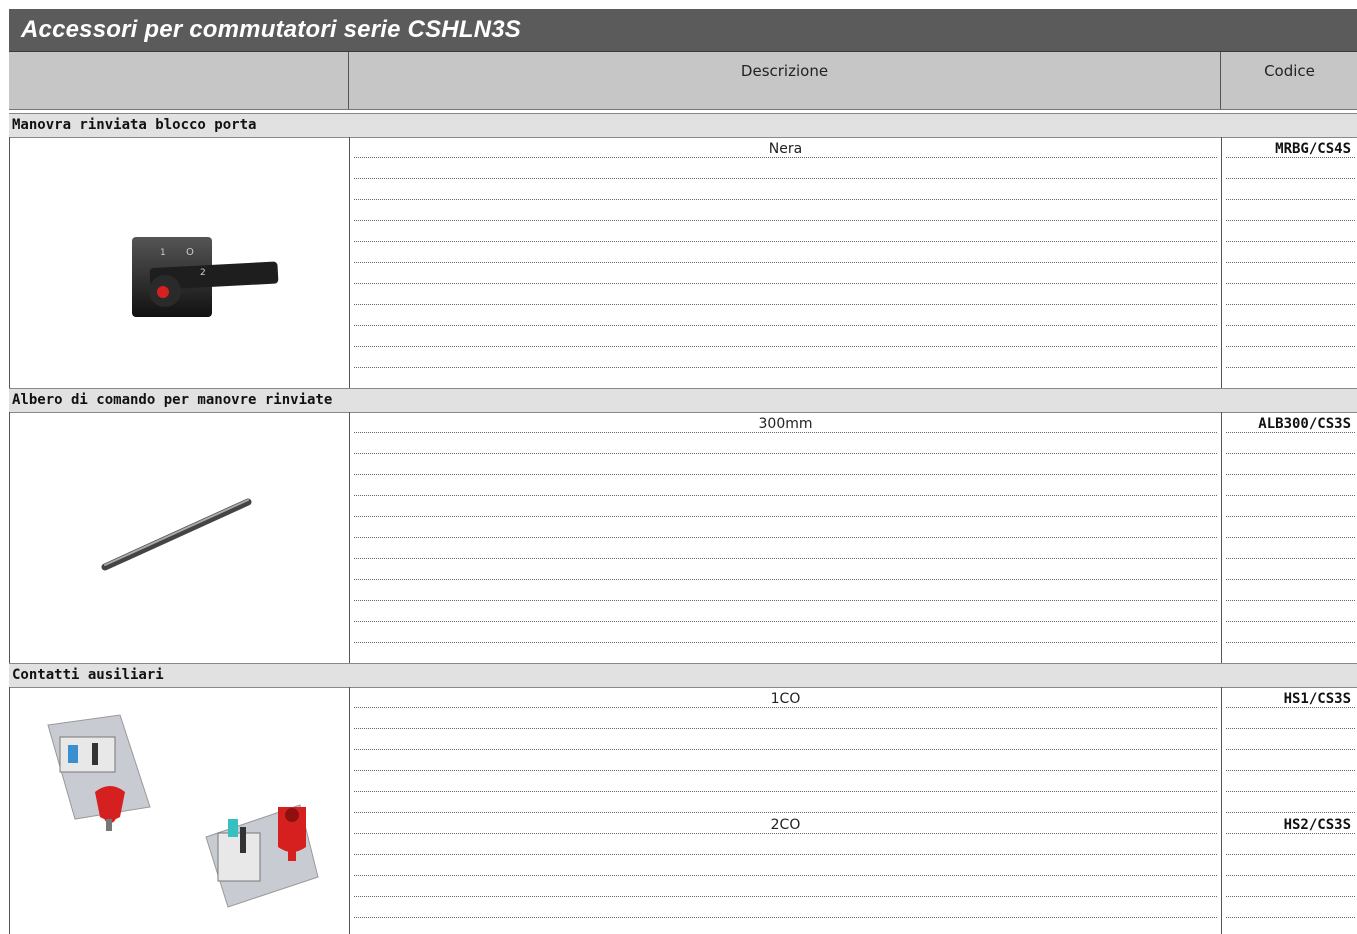 The image size is (1357, 934). I want to click on header-descrizione-label: Descrizione, so click(784, 71).